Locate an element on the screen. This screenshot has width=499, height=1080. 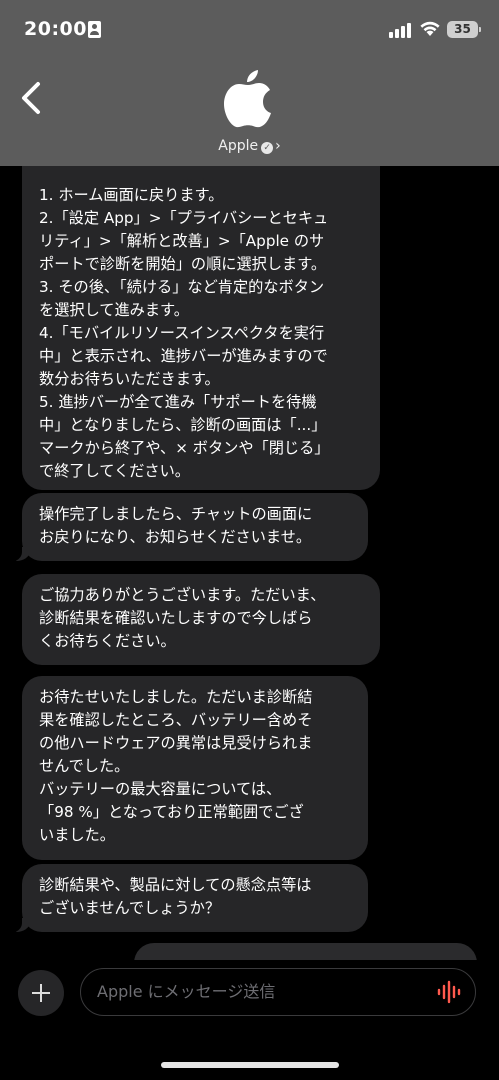
plus-icon is located at coordinates (41, 993).